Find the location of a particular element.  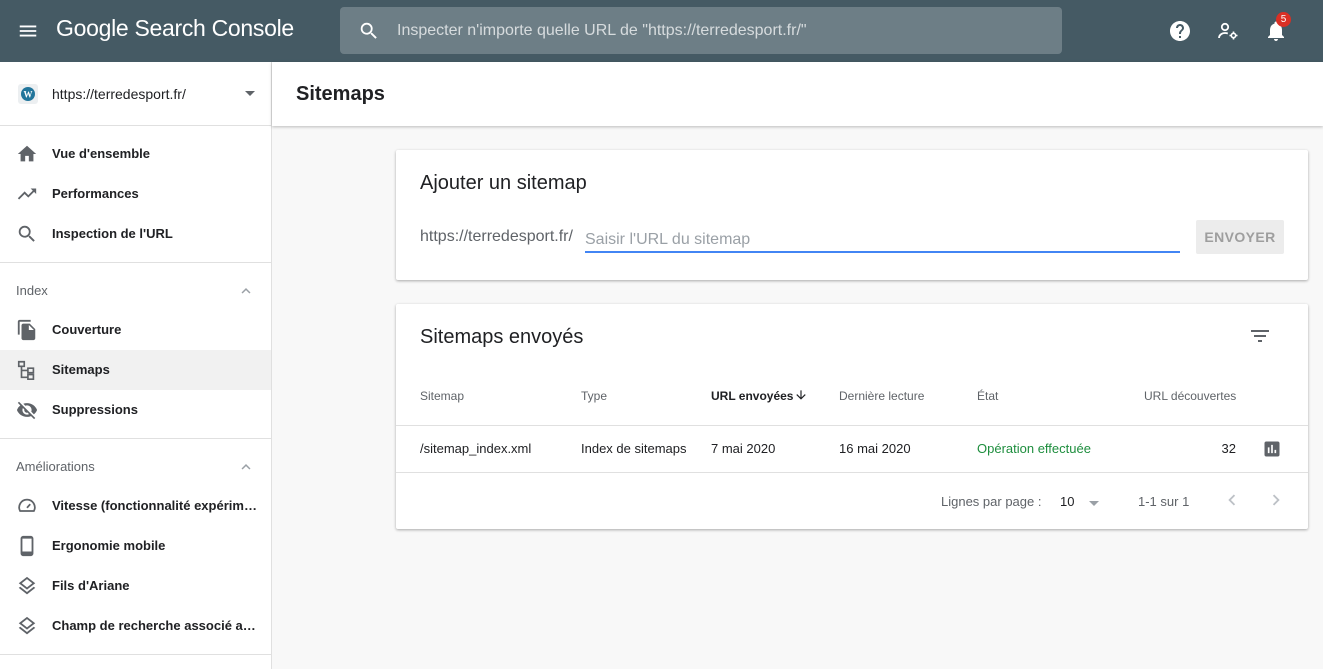

trending-up-icon is located at coordinates (27, 194).